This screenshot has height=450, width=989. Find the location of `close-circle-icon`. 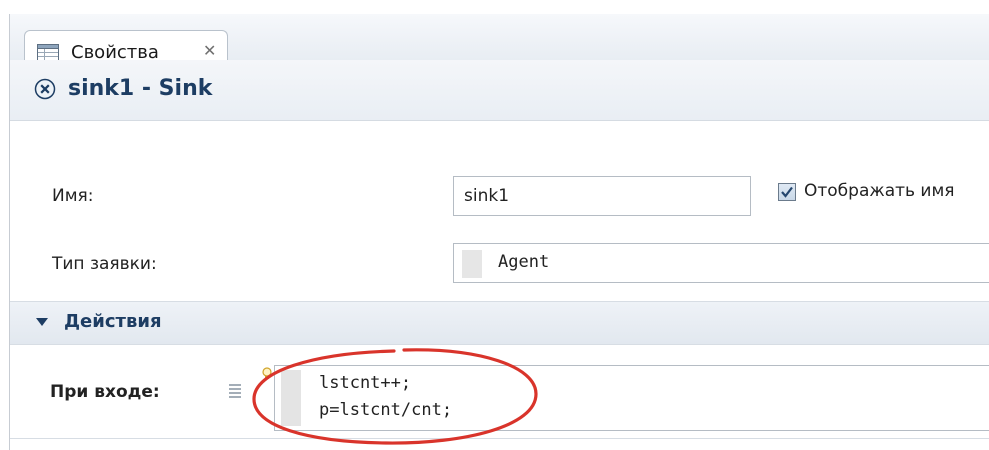

close-circle-icon is located at coordinates (45, 89).